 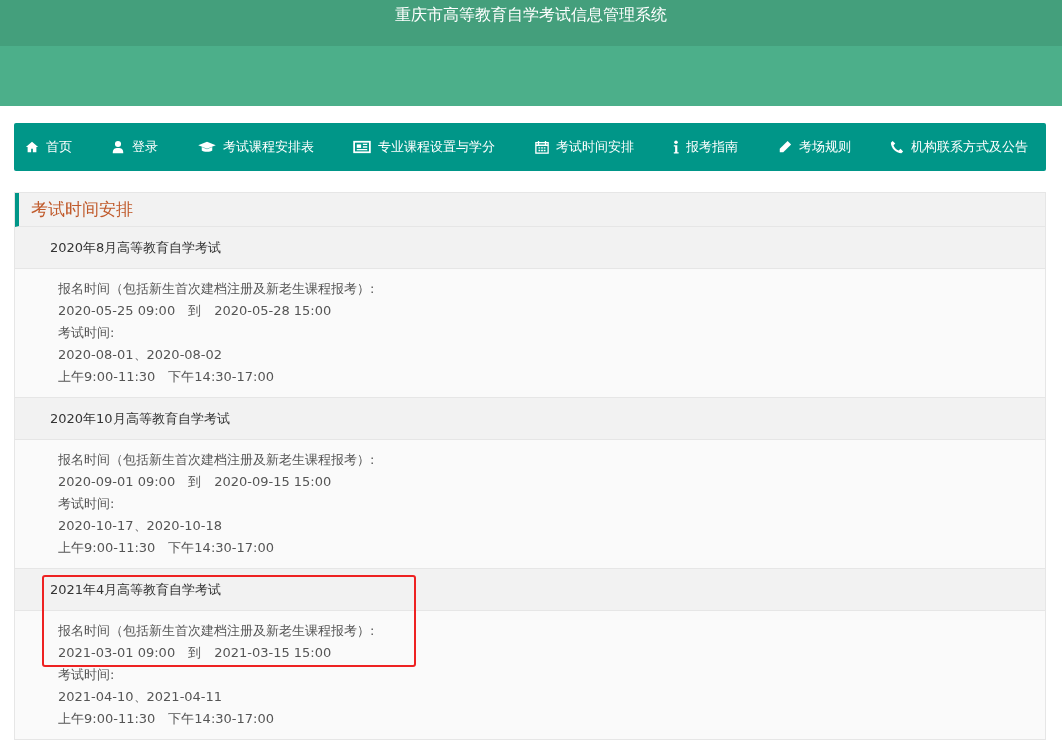 What do you see at coordinates (531, 15) in the screenshot?
I see `site-title: 重庆市高等教育自学考试信息管理系统` at bounding box center [531, 15].